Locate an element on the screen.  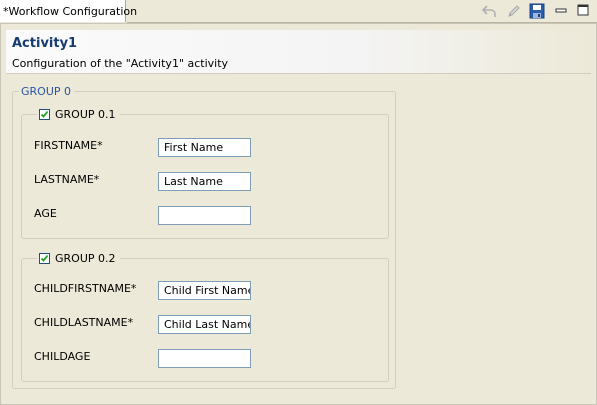
group-0-1-legend: GROUP 0.1 is located at coordinates (78, 114).